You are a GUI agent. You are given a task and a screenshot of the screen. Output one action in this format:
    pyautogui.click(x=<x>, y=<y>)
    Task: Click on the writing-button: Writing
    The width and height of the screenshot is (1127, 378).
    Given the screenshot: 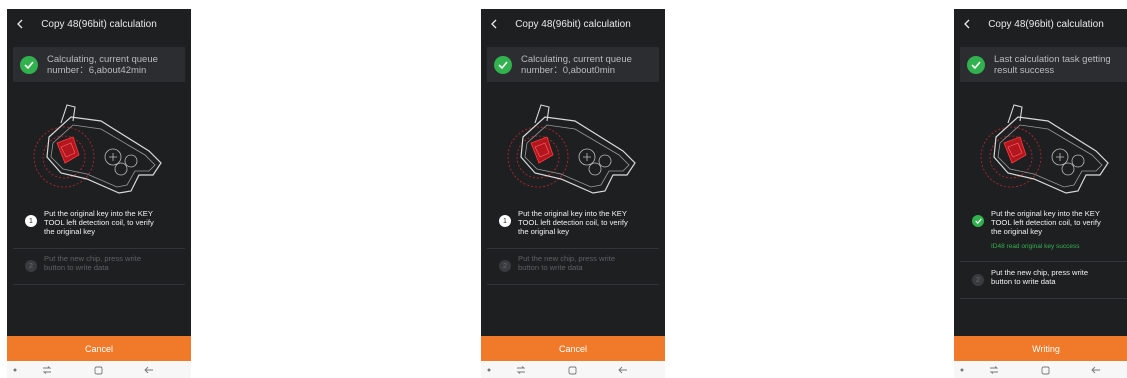 What is the action you would take?
    pyautogui.click(x=1040, y=348)
    